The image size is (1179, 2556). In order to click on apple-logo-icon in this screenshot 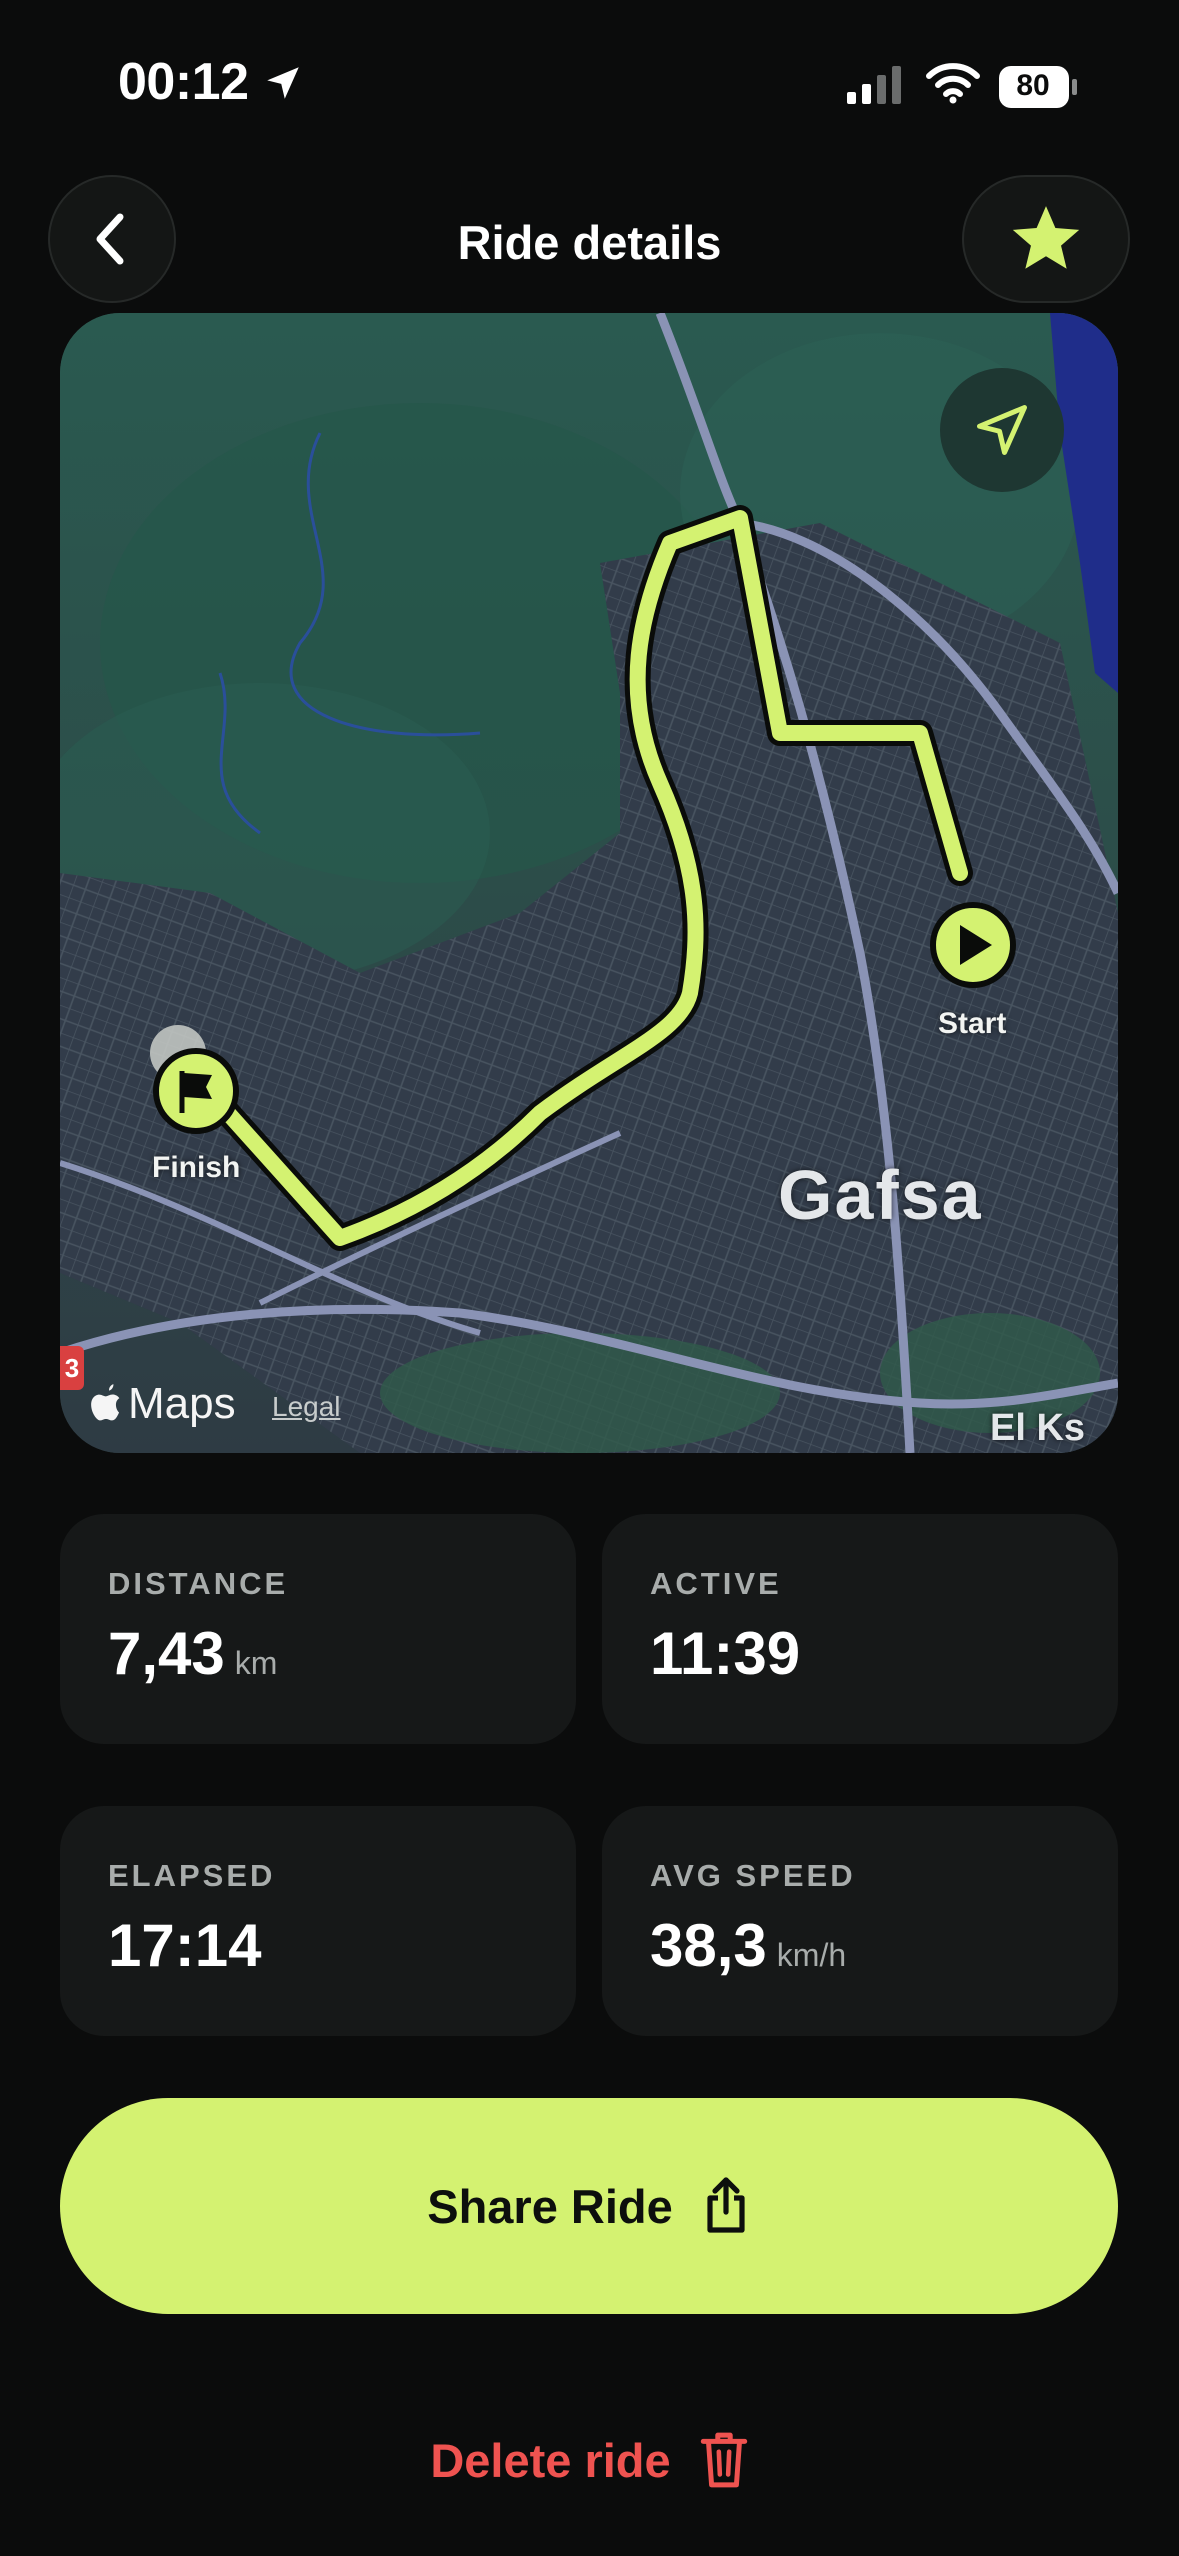, I will do `click(105, 1402)`.